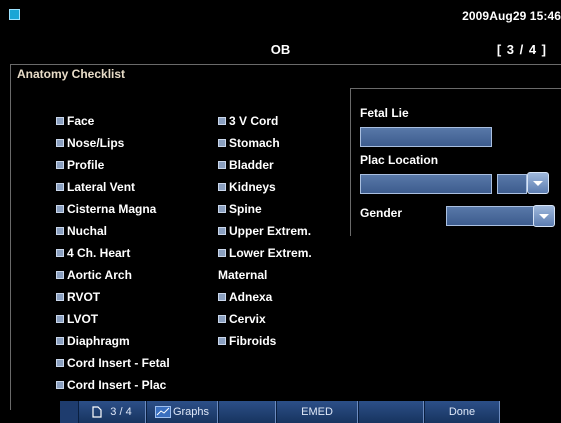 Image resolution: width=561 pixels, height=423 pixels. I want to click on checklist-label: Cord Insert - Plac, so click(117, 385).